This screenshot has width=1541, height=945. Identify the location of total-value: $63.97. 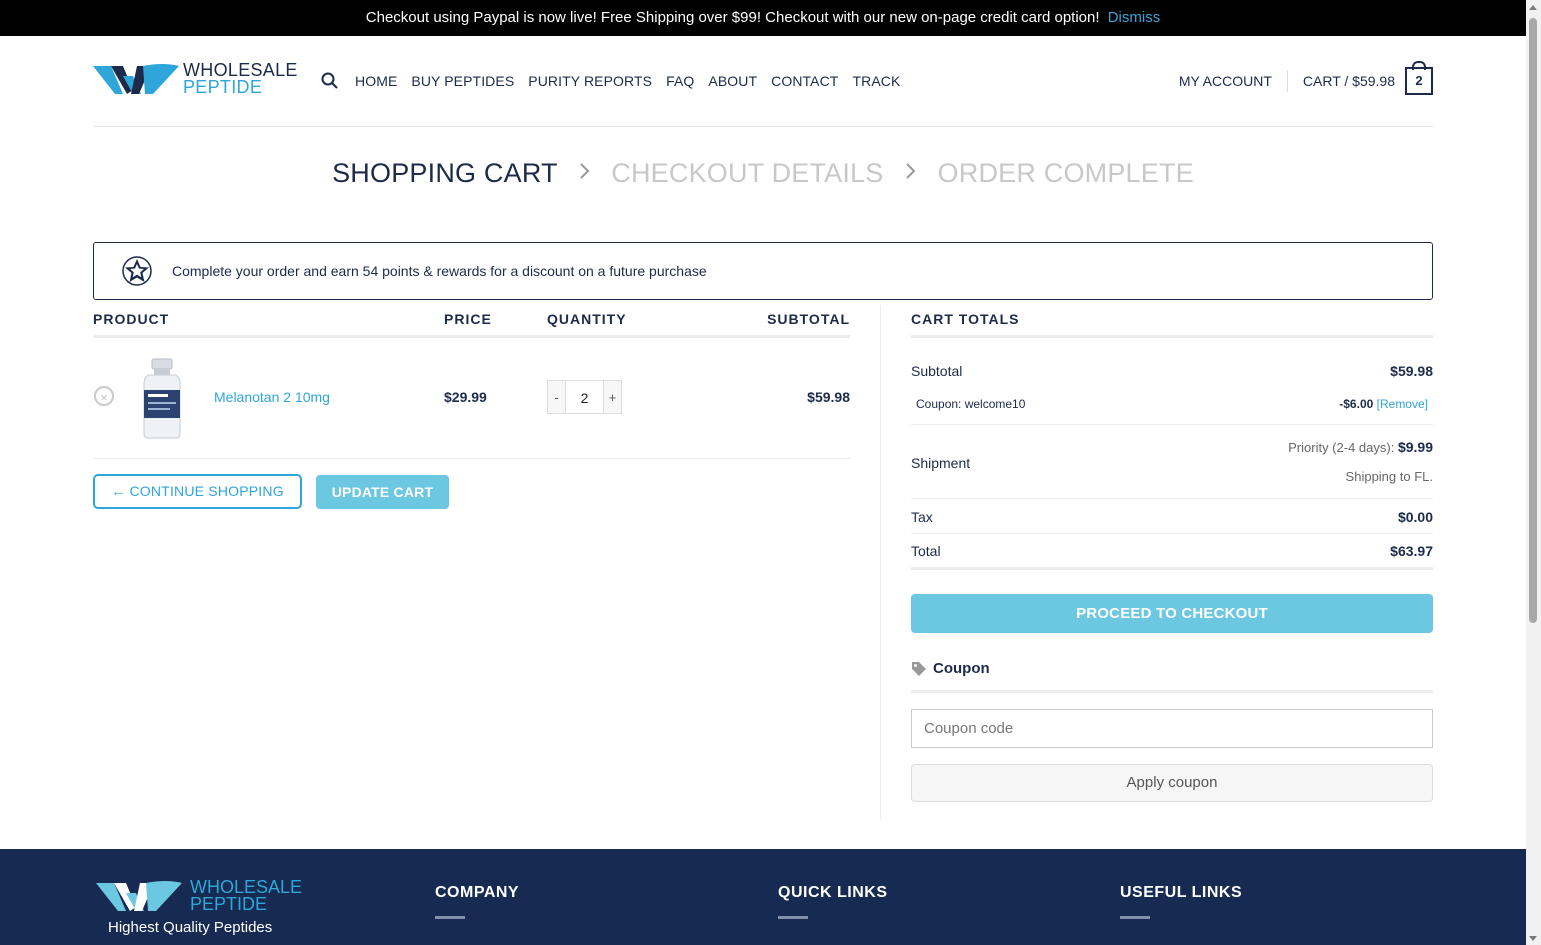
(1411, 551).